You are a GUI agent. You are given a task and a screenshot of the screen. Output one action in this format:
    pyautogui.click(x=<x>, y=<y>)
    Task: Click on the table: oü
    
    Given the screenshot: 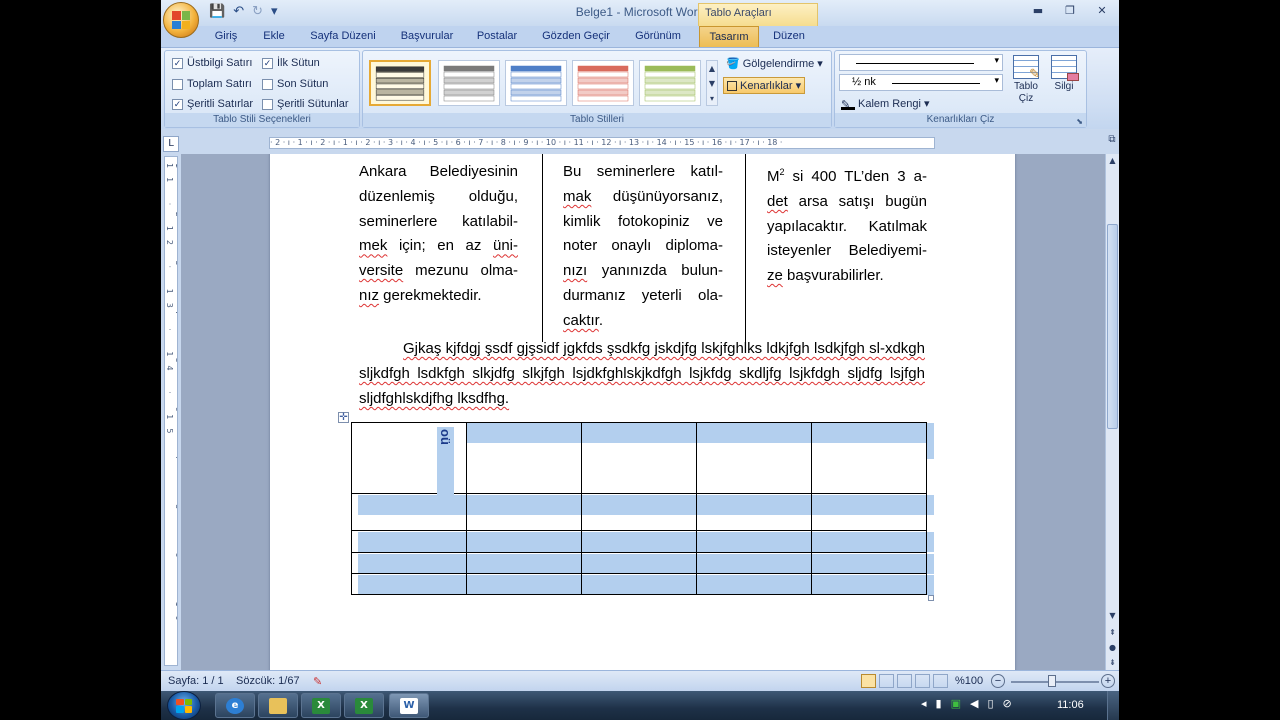 What is the action you would take?
    pyautogui.click(x=642, y=509)
    